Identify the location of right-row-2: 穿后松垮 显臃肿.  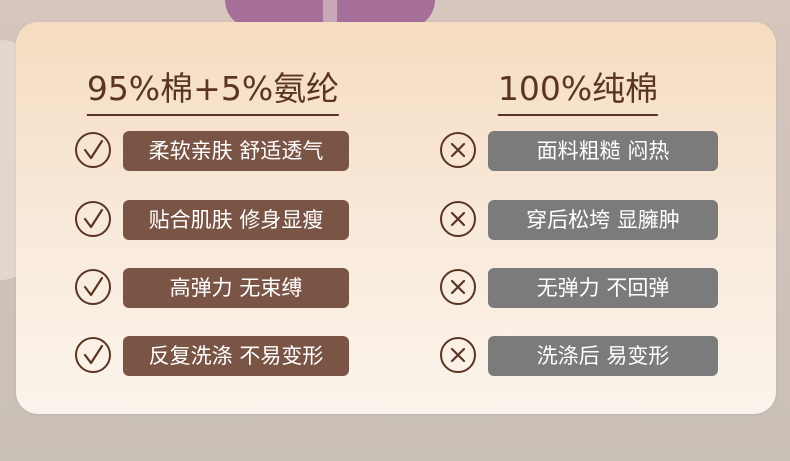
(580, 220).